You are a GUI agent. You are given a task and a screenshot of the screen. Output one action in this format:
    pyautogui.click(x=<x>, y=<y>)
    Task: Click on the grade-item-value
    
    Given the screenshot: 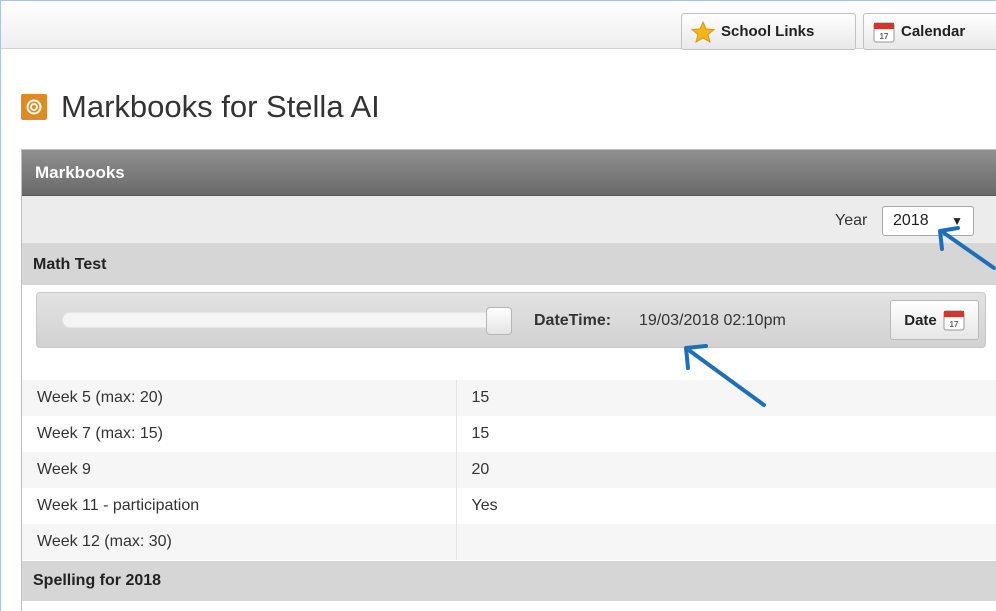 What is the action you would take?
    pyautogui.click(x=726, y=542)
    